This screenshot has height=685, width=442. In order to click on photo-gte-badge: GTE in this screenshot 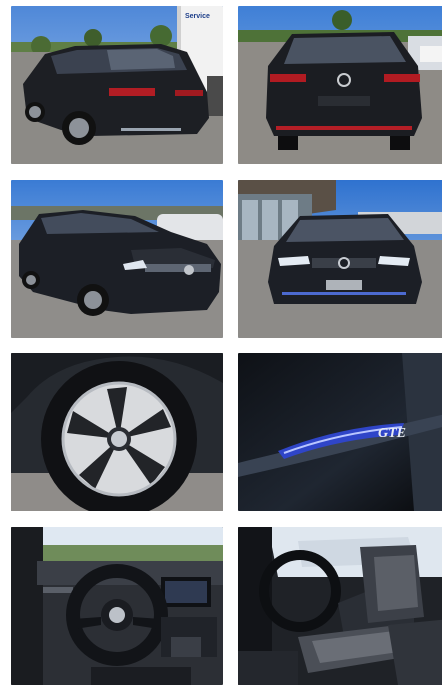, I will do `click(340, 432)`.